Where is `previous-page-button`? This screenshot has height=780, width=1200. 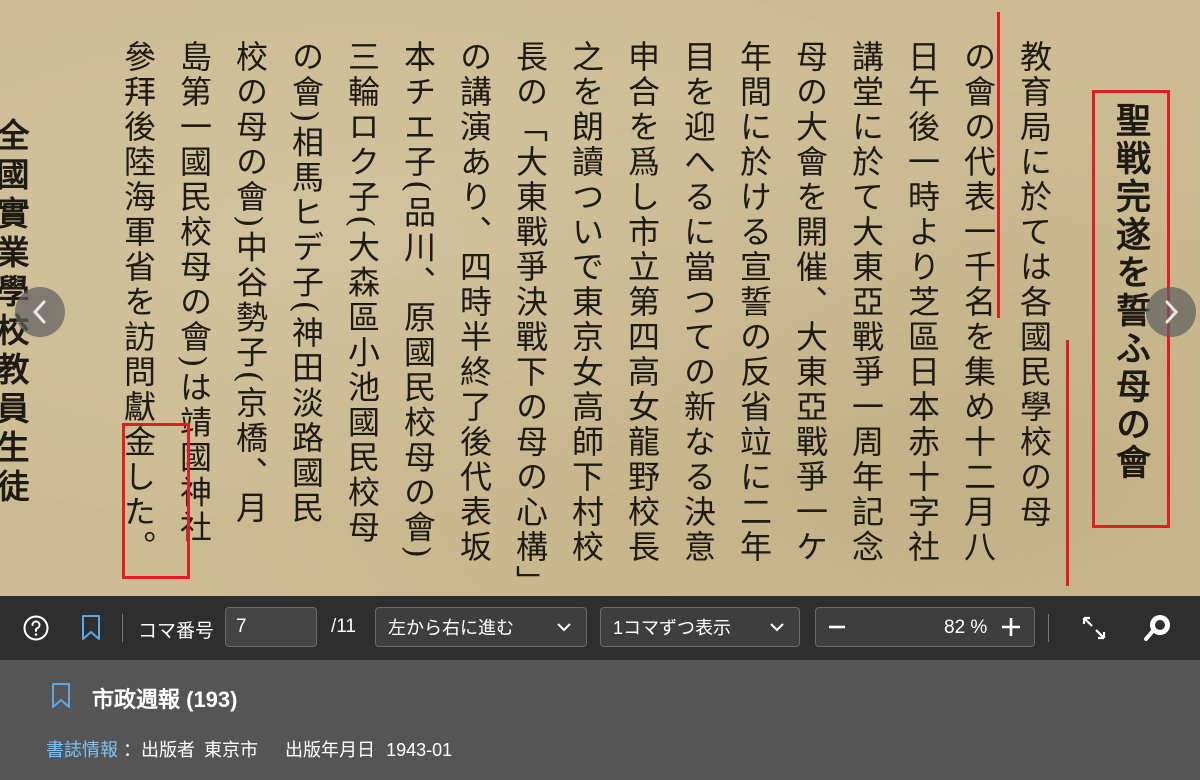
previous-page-button is located at coordinates (40, 312).